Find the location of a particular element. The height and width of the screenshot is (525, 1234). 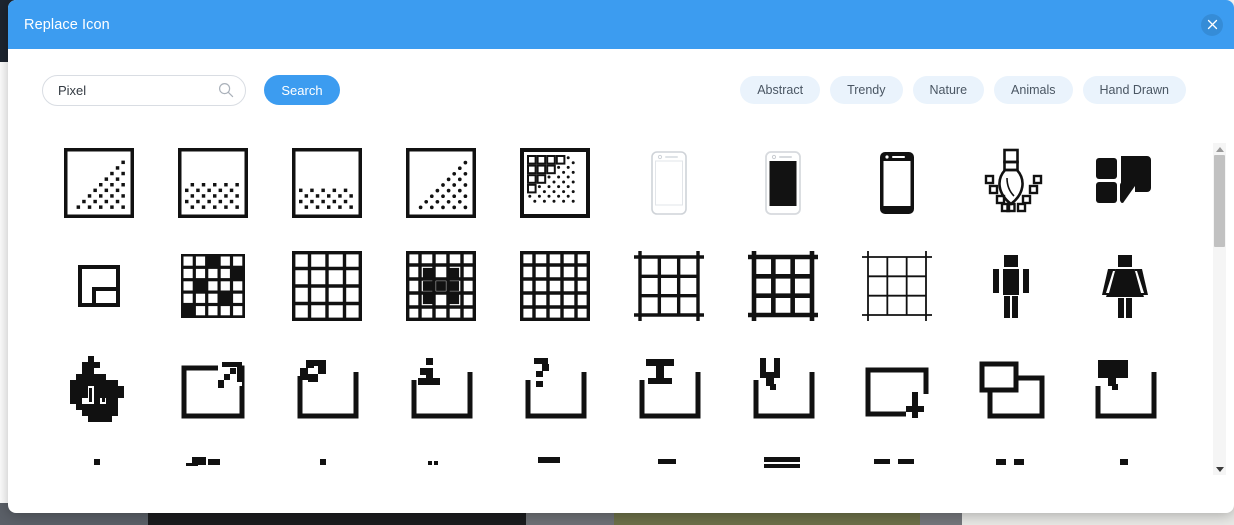

pixel-flag-blocks-icon is located at coordinates (1125, 182).